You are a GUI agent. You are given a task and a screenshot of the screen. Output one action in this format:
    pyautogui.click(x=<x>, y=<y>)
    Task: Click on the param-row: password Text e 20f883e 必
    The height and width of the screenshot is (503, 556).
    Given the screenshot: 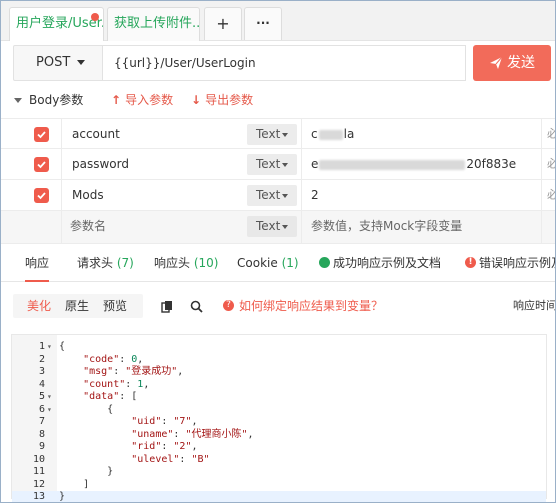 What is the action you would take?
    pyautogui.click(x=278, y=164)
    